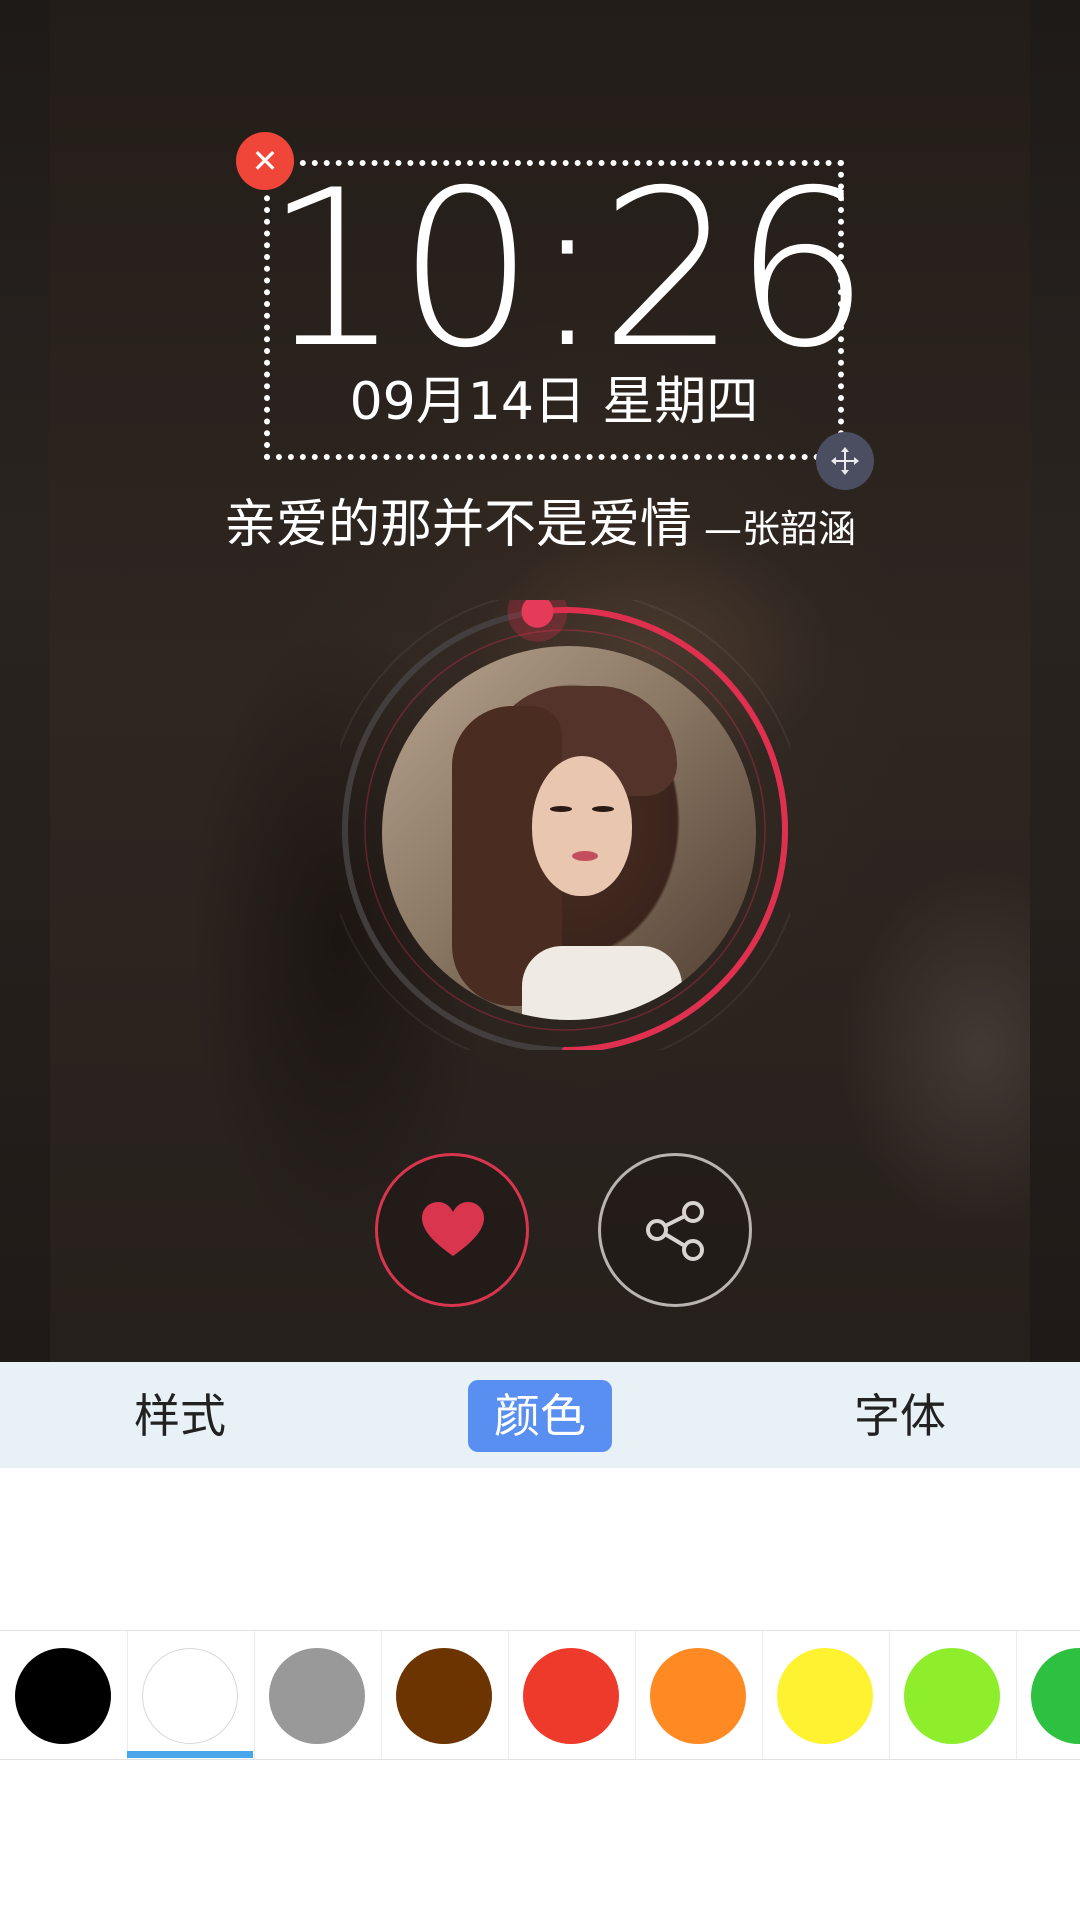 Image resolution: width=1080 pixels, height=1920 pixels. I want to click on like-button, so click(452, 1230).